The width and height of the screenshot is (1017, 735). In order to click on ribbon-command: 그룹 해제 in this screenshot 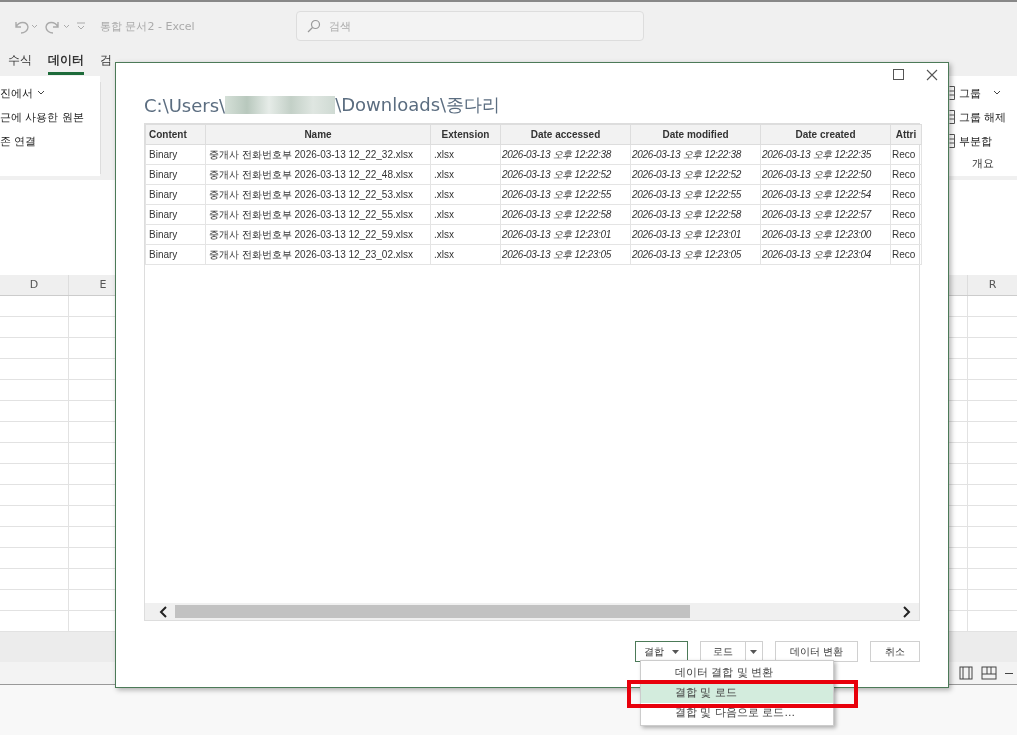, I will do `click(983, 117)`.